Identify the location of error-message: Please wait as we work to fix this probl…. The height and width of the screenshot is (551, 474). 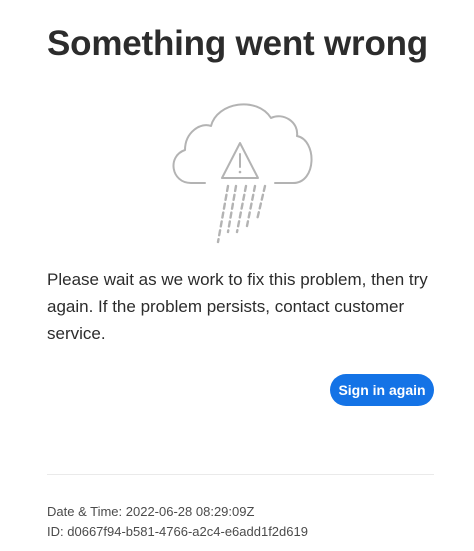
(237, 306).